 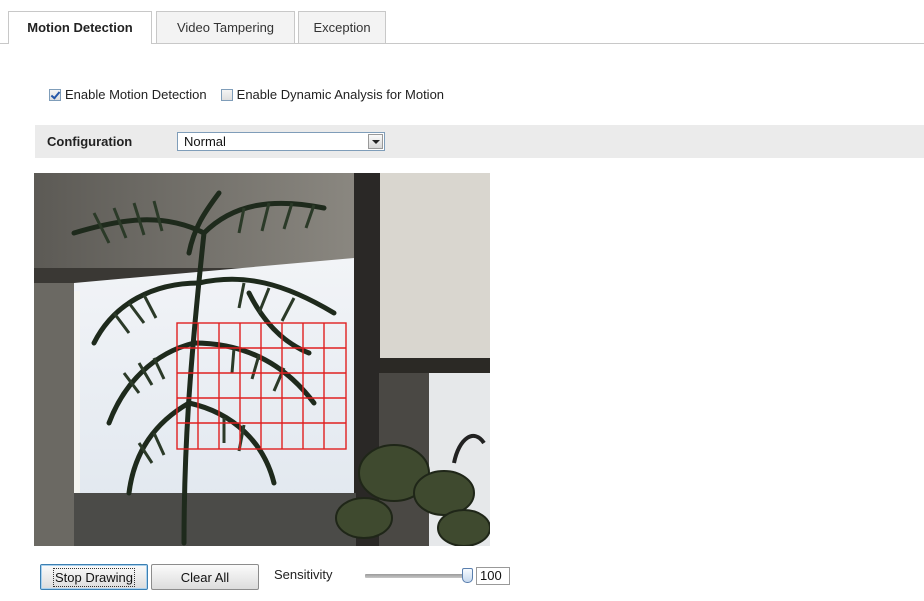 I want to click on sensitivity-slider-thumb, so click(x=467, y=575).